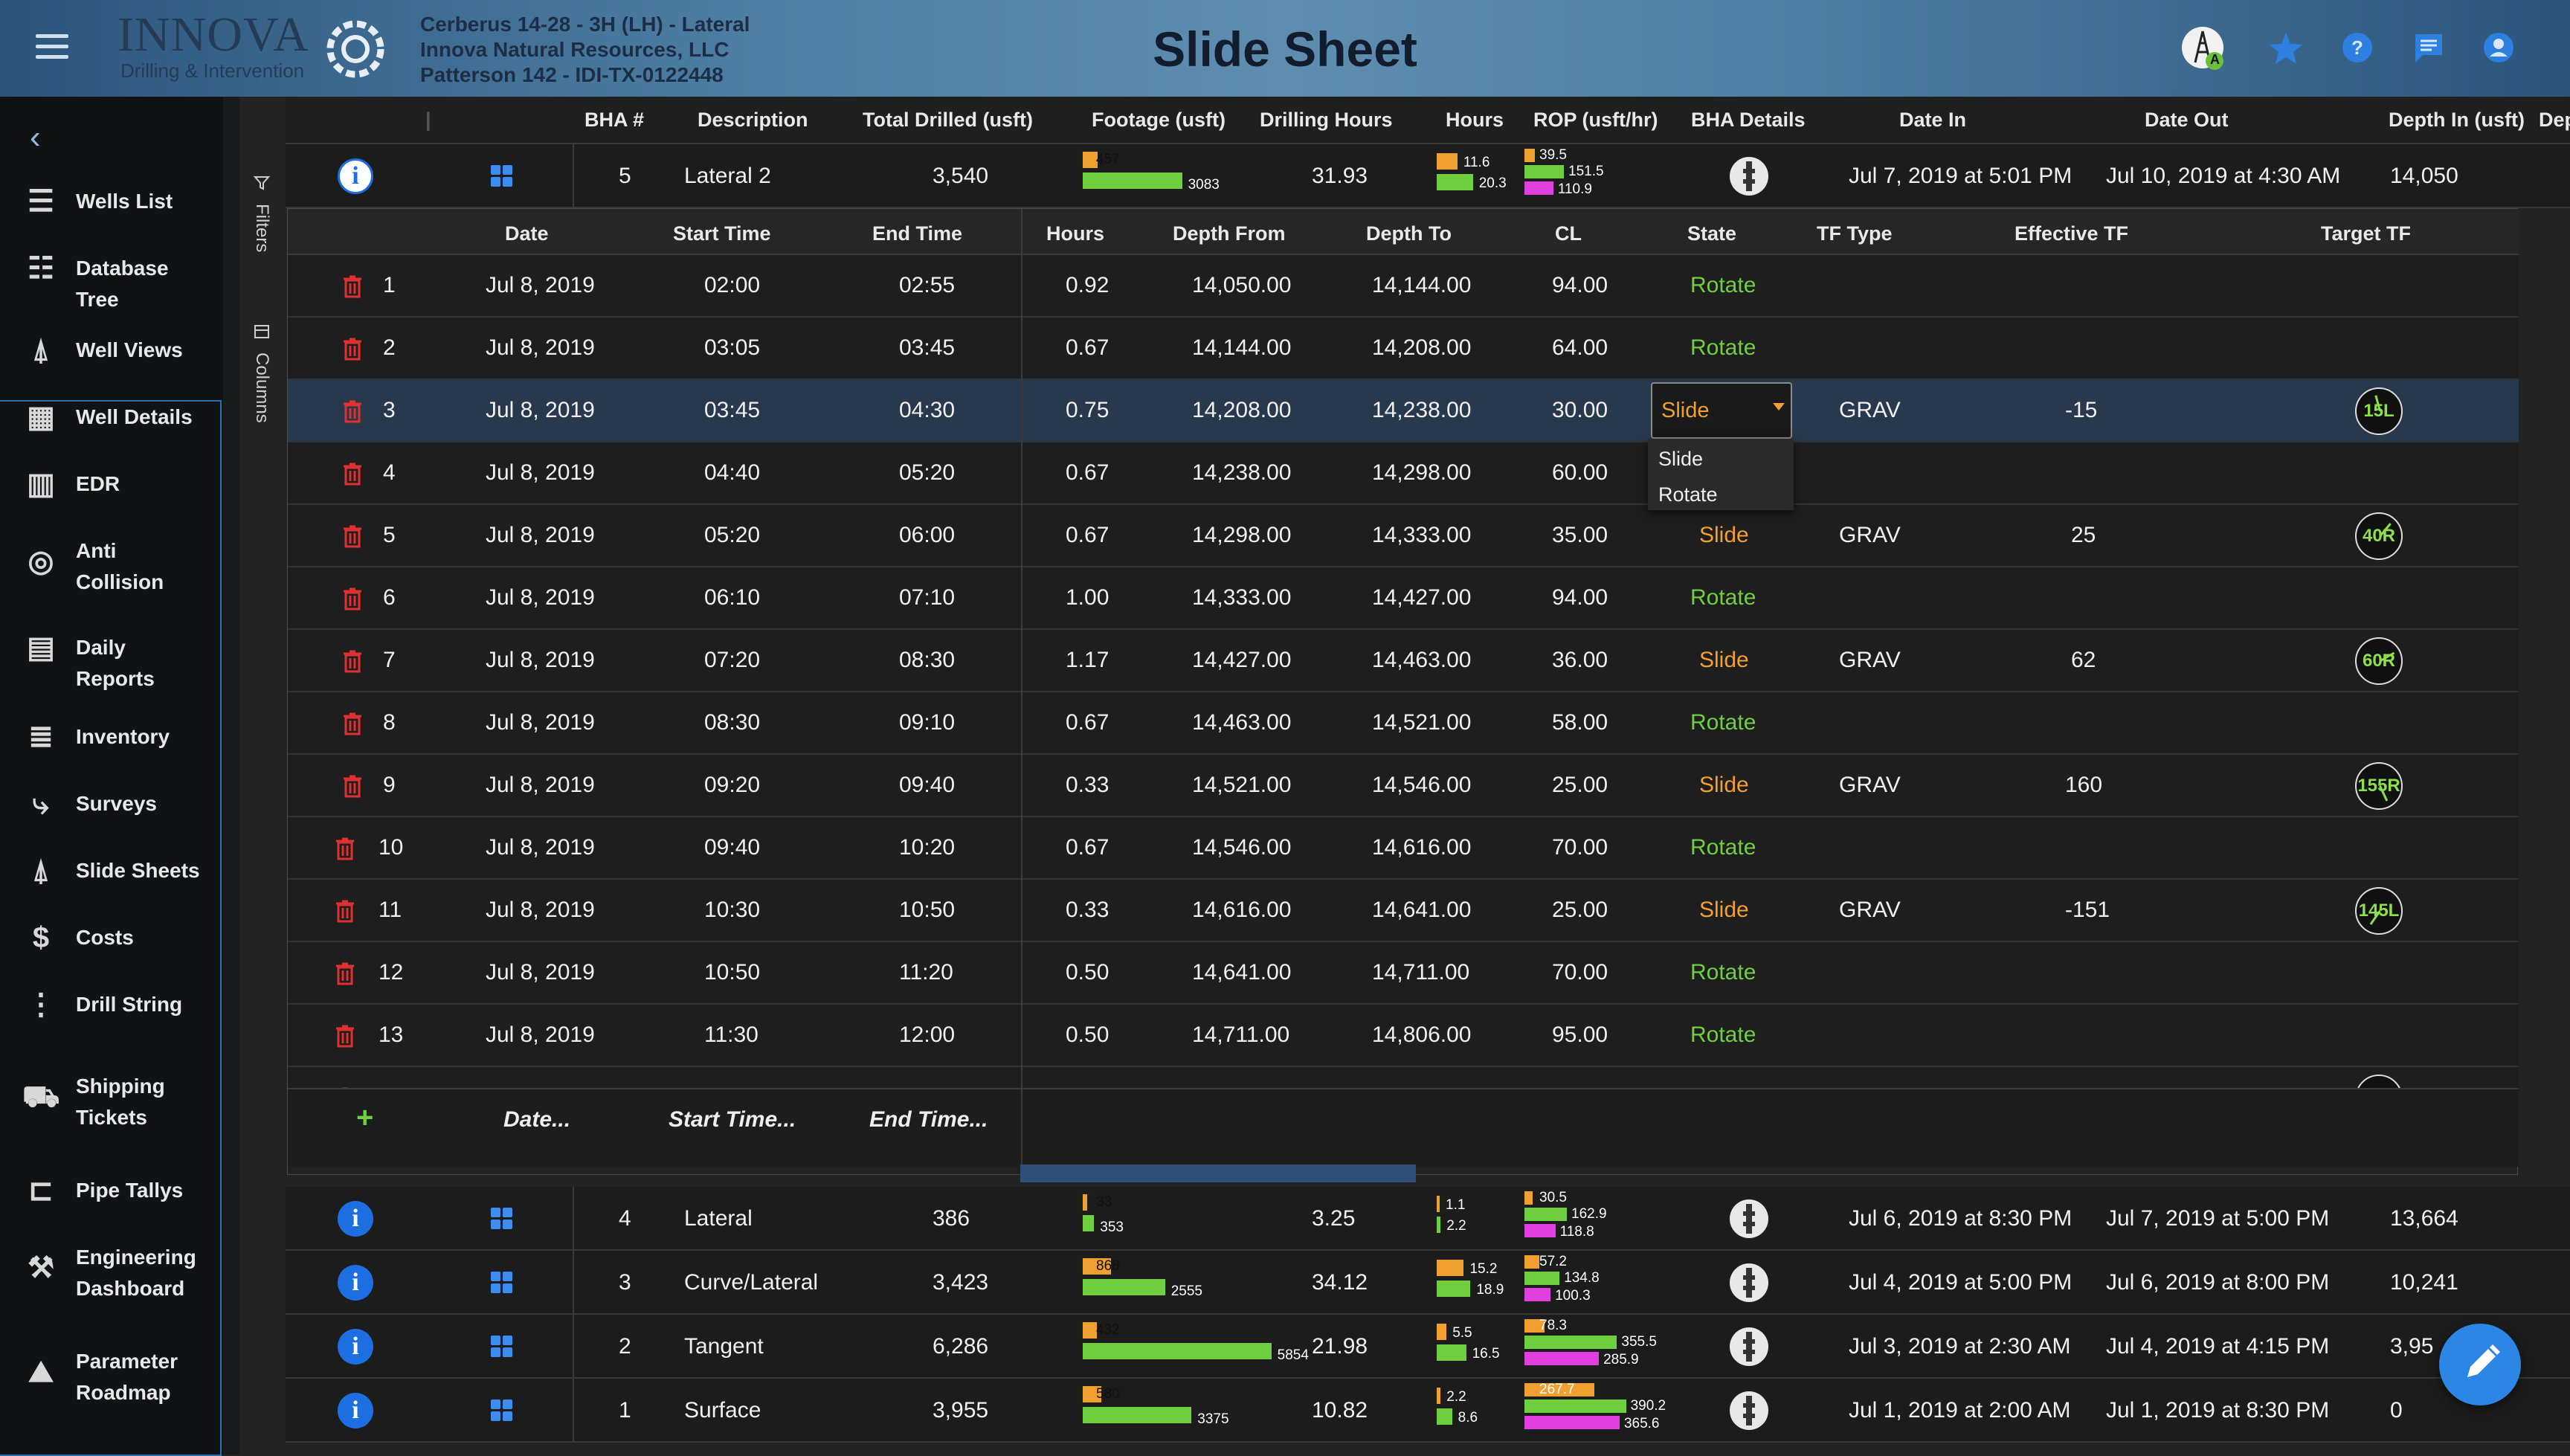 The image size is (2570, 1456). I want to click on slide-col-header: Effective TF, so click(2072, 234).